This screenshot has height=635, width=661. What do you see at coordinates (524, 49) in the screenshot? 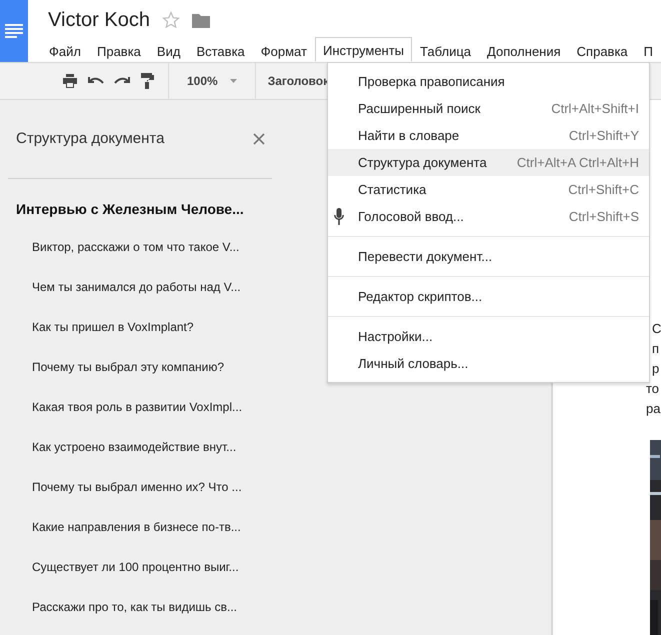
I see `menu-bar-item: Дополнения` at bounding box center [524, 49].